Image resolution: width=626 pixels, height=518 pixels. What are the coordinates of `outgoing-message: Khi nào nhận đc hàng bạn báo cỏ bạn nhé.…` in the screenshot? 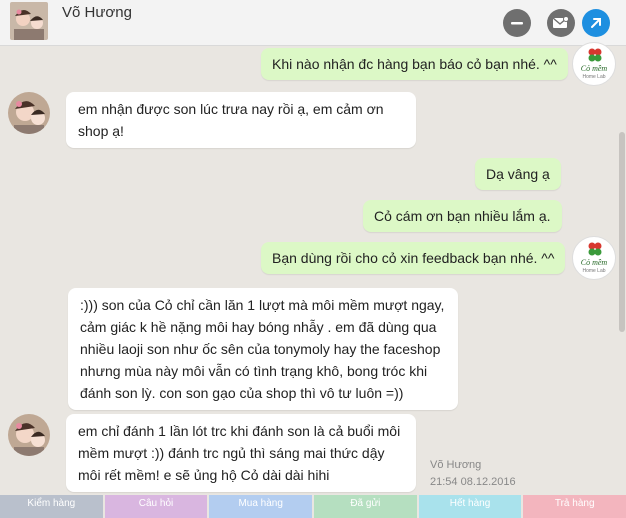 It's located at (414, 64).